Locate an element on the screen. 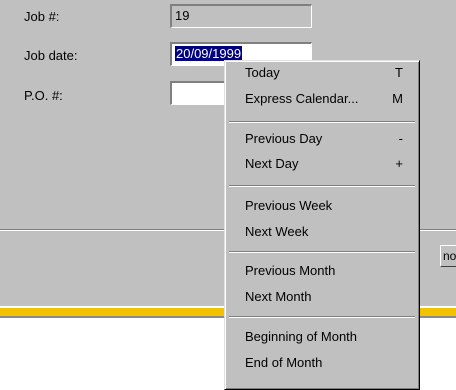 The height and width of the screenshot is (390, 456). menu-item-next-month: Next Month is located at coordinates (324, 297).